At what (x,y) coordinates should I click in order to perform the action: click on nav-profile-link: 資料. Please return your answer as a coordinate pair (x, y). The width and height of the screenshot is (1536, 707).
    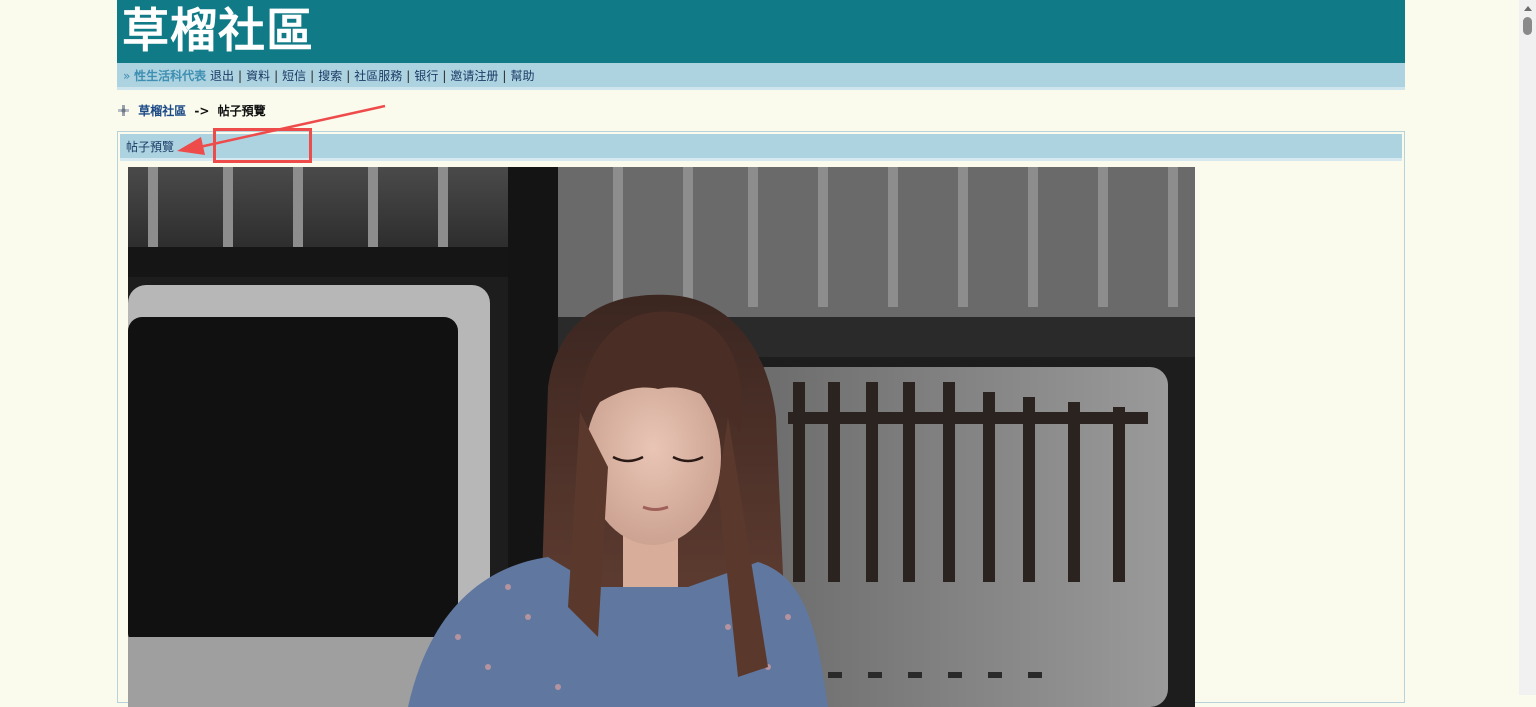
    Looking at the image, I should click on (258, 76).